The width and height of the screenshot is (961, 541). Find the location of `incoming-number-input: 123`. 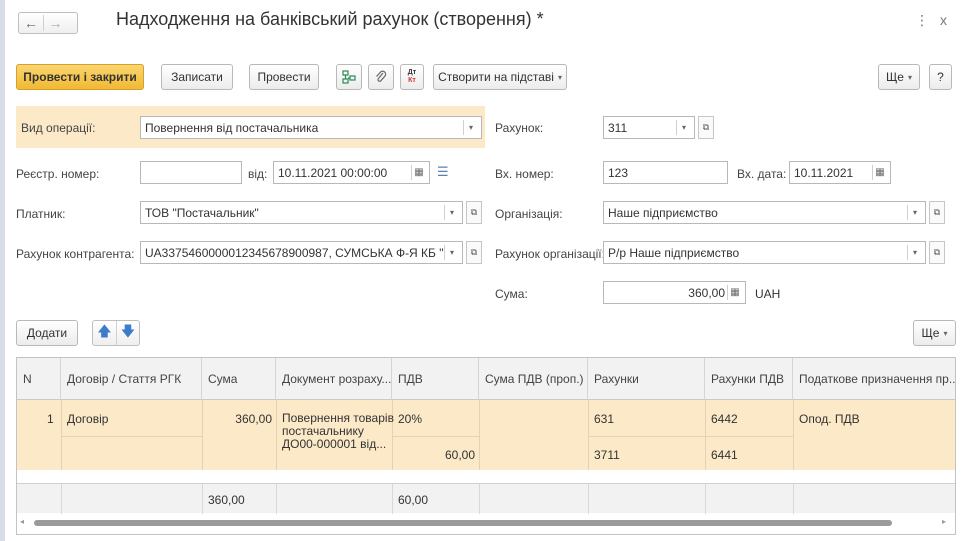

incoming-number-input: 123 is located at coordinates (665, 172).